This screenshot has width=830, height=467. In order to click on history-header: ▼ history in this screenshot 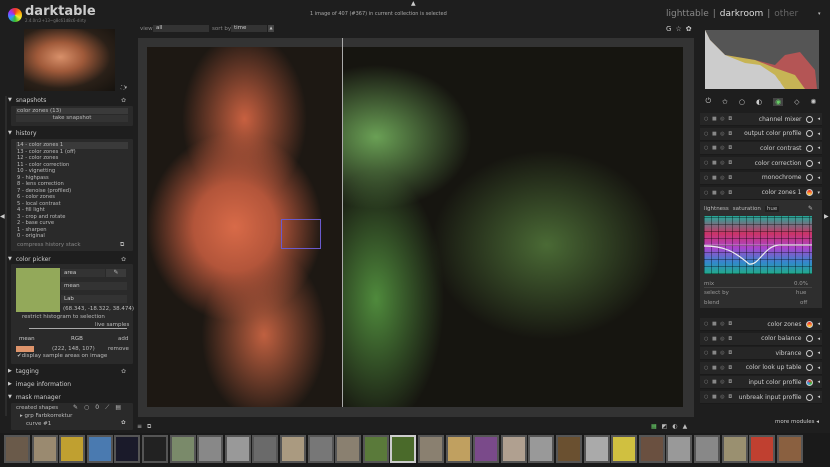, I will do `click(70, 133)`.